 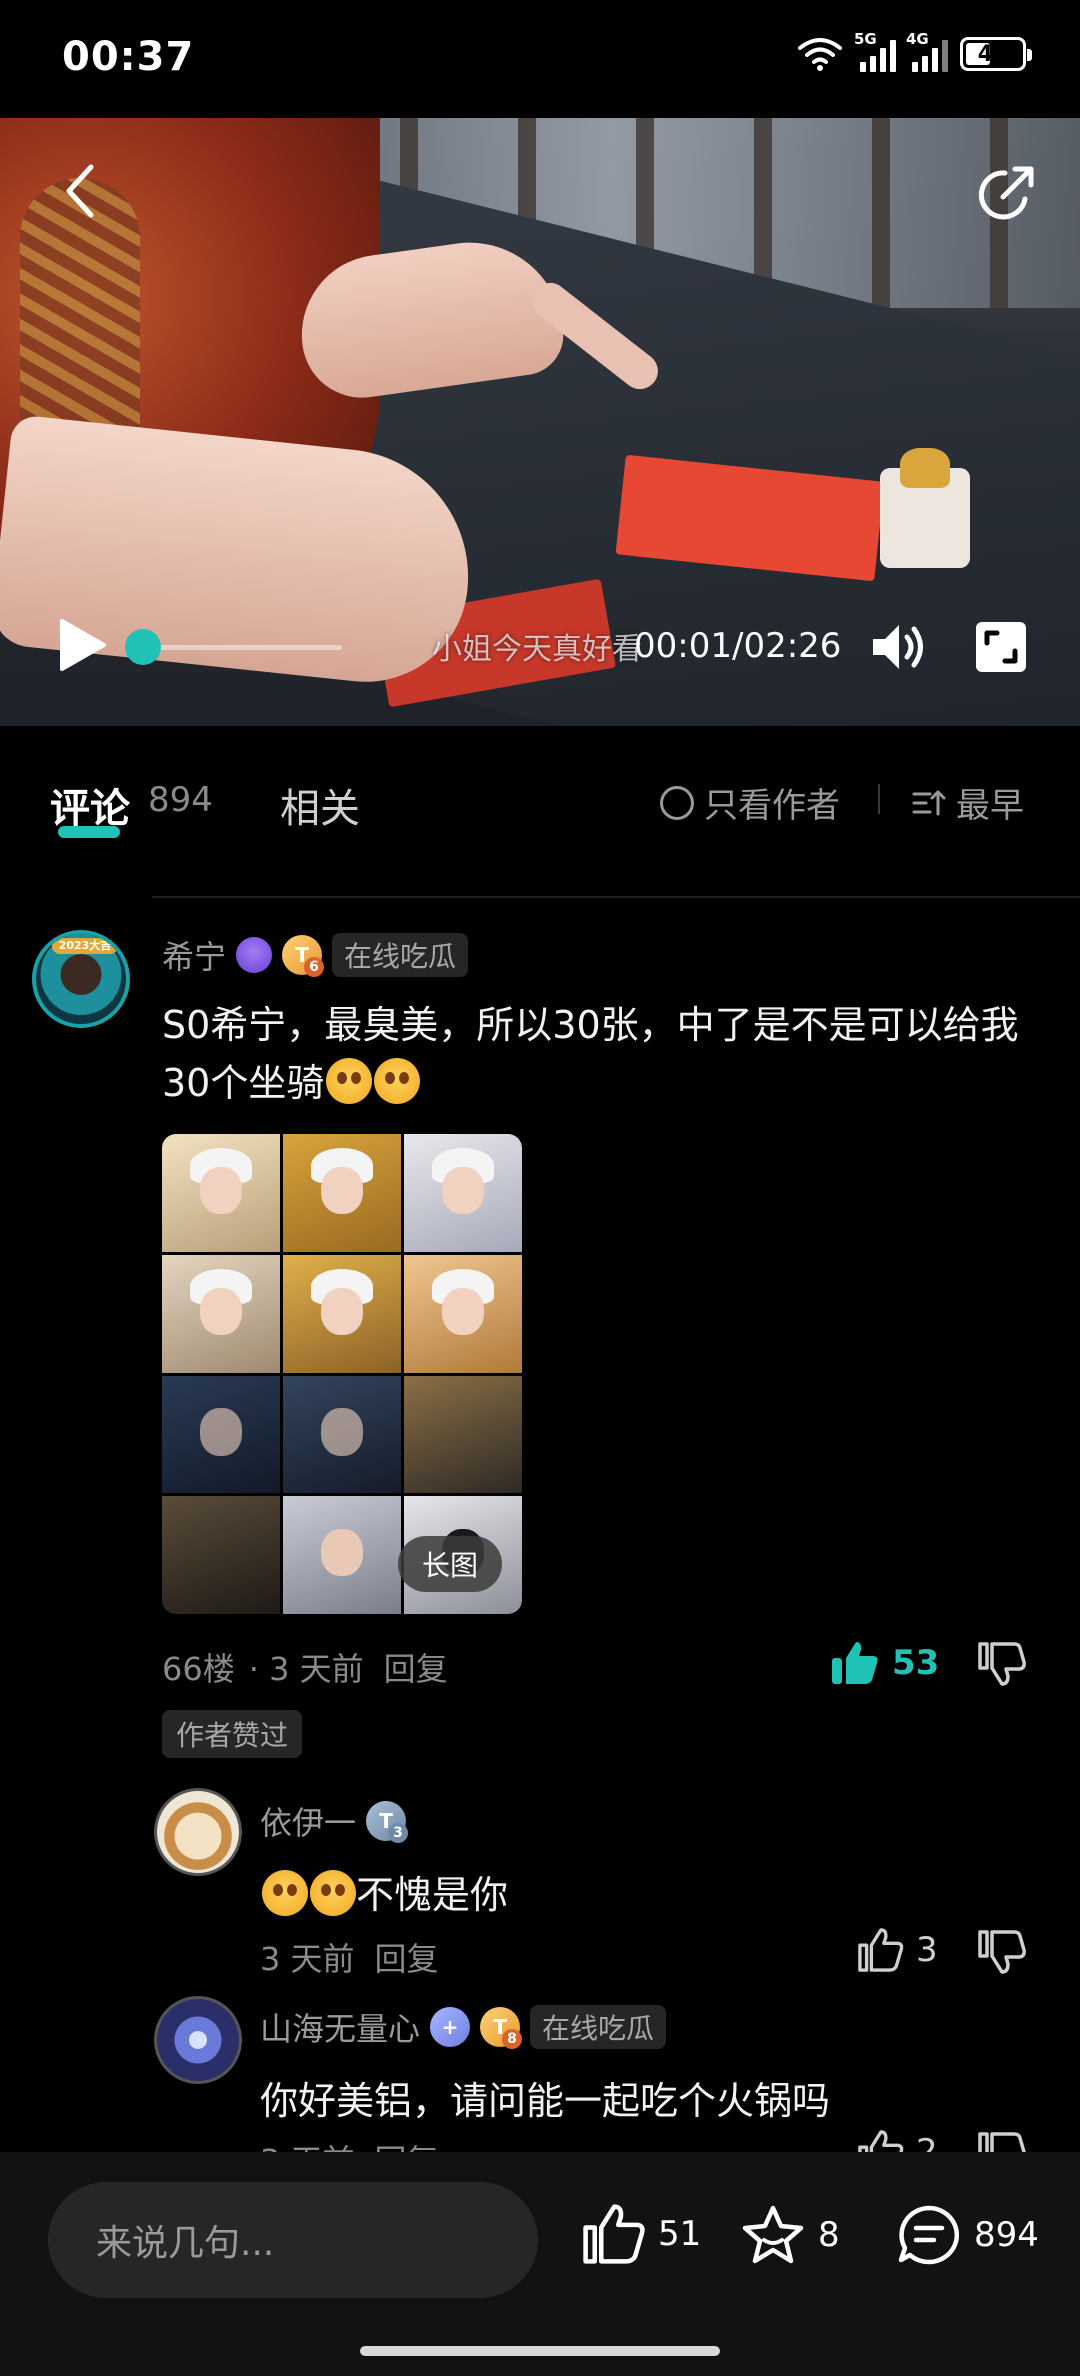 I want to click on radio-icon, so click(x=677, y=802).